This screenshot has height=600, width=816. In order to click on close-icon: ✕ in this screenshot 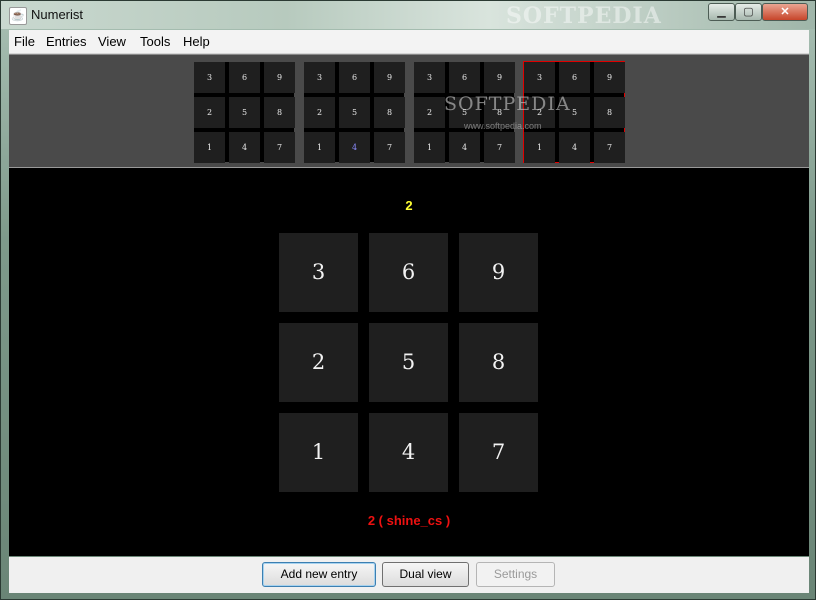, I will do `click(785, 12)`.